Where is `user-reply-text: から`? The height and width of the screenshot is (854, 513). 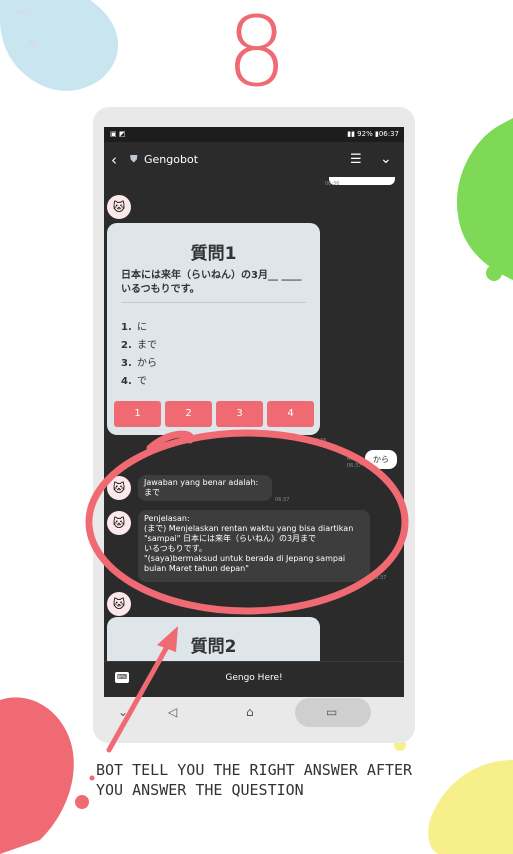
user-reply-text: から is located at coordinates (381, 459).